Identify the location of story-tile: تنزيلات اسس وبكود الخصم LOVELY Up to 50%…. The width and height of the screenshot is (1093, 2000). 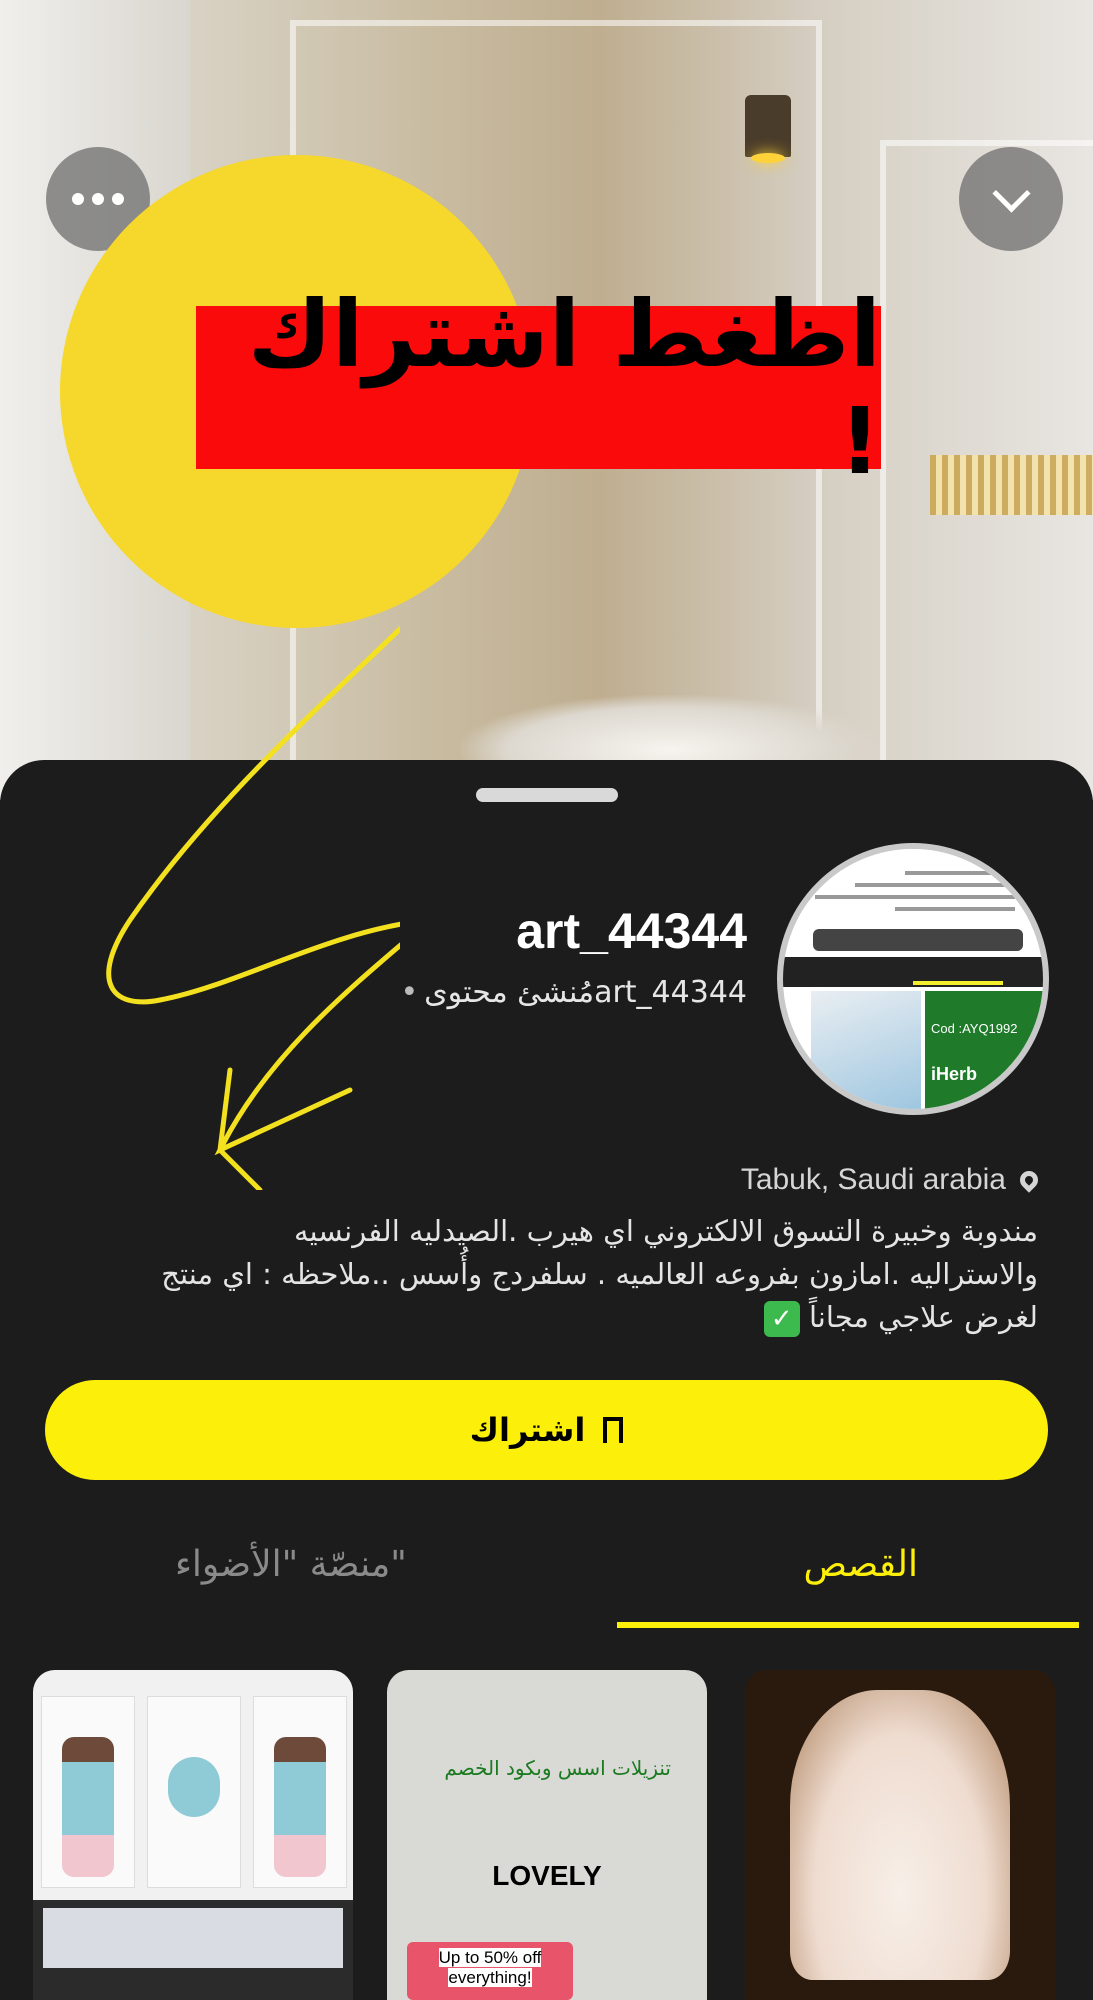
(547, 1835).